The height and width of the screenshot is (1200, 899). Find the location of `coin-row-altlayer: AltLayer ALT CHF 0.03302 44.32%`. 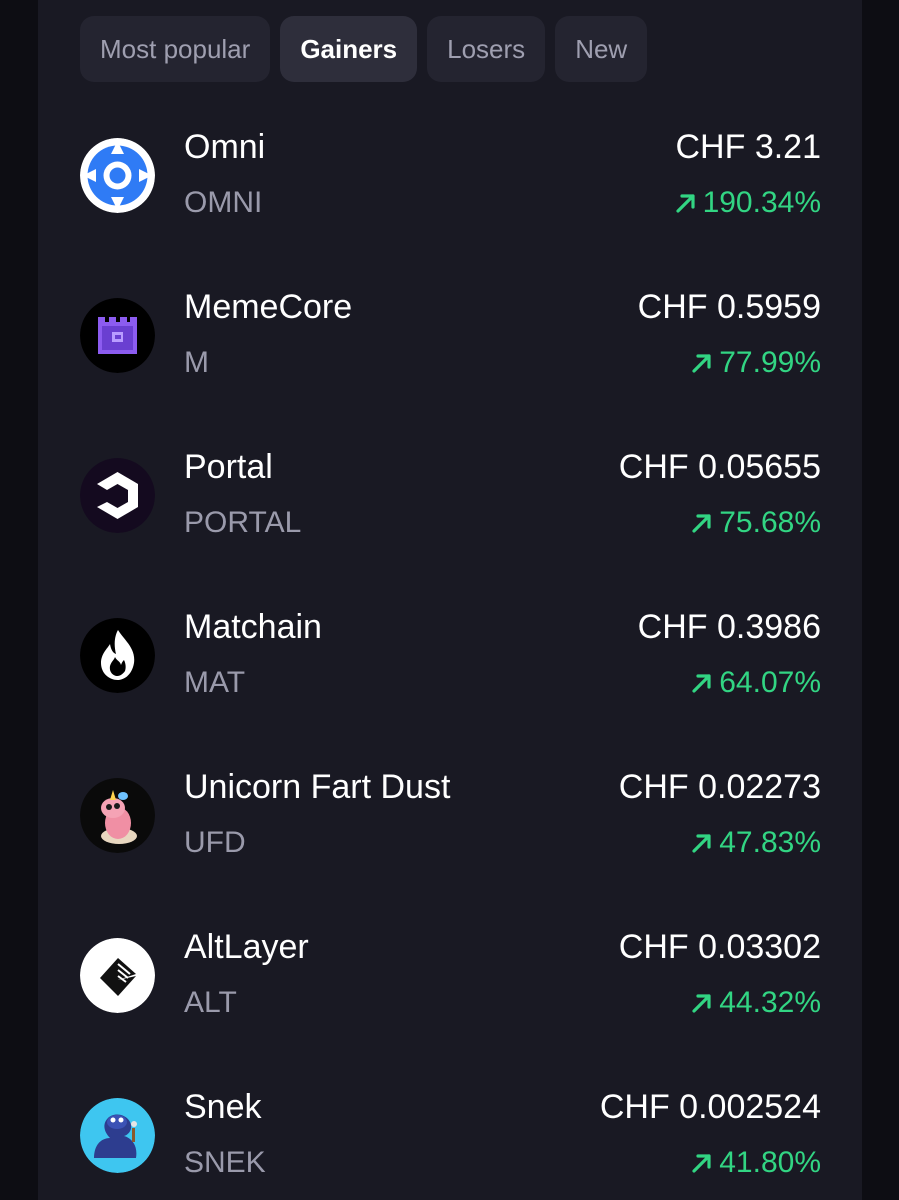

coin-row-altlayer: AltLayer ALT CHF 0.03302 44.32% is located at coordinates (450, 1000).